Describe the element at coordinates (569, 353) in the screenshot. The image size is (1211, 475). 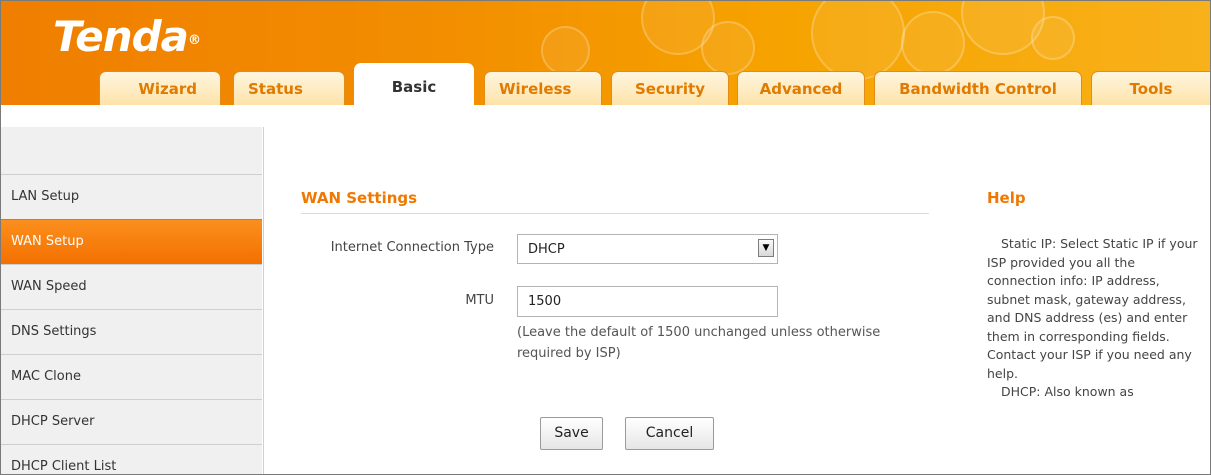
I see `mtu-hint-line: required by ISP)` at that location.